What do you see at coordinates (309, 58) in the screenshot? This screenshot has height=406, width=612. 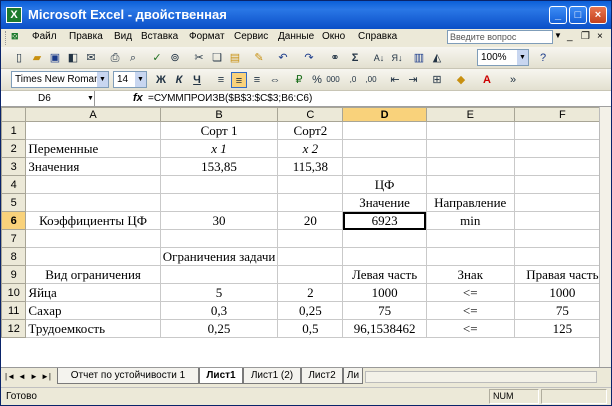 I see `redo-icon: ↷` at bounding box center [309, 58].